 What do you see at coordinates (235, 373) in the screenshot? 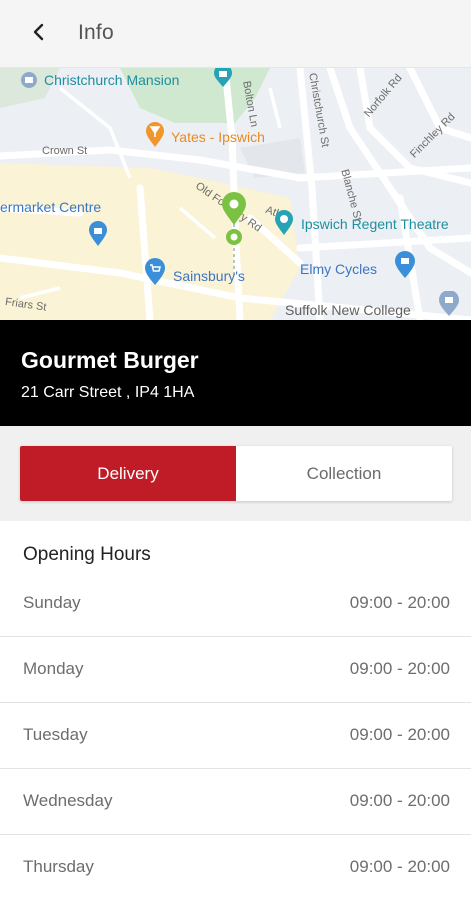
I see `restaurant-banner: Gourmet Burger 21 Carr Street , IP4 1HA` at bounding box center [235, 373].